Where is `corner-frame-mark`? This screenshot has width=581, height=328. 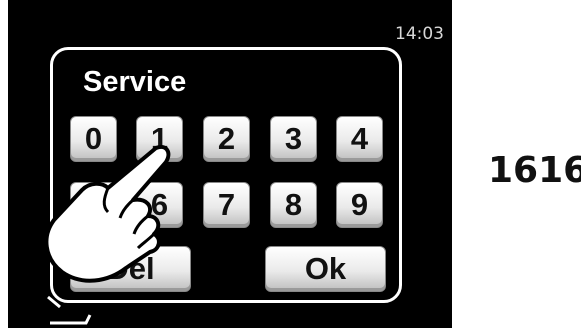
corner-frame-mark is located at coordinates (69, 310).